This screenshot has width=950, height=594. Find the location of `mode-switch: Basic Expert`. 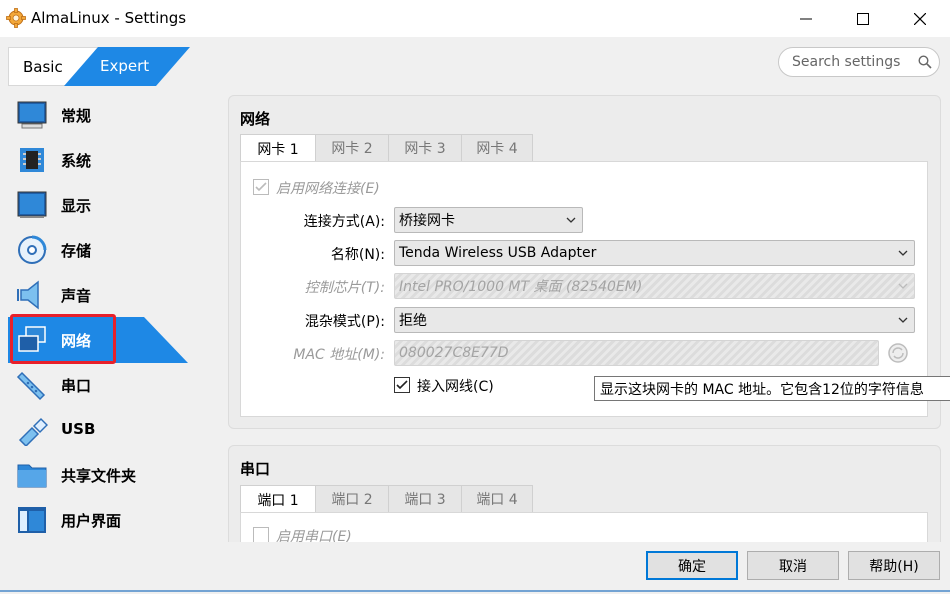

mode-switch: Basic Expert is located at coordinates (99, 66).